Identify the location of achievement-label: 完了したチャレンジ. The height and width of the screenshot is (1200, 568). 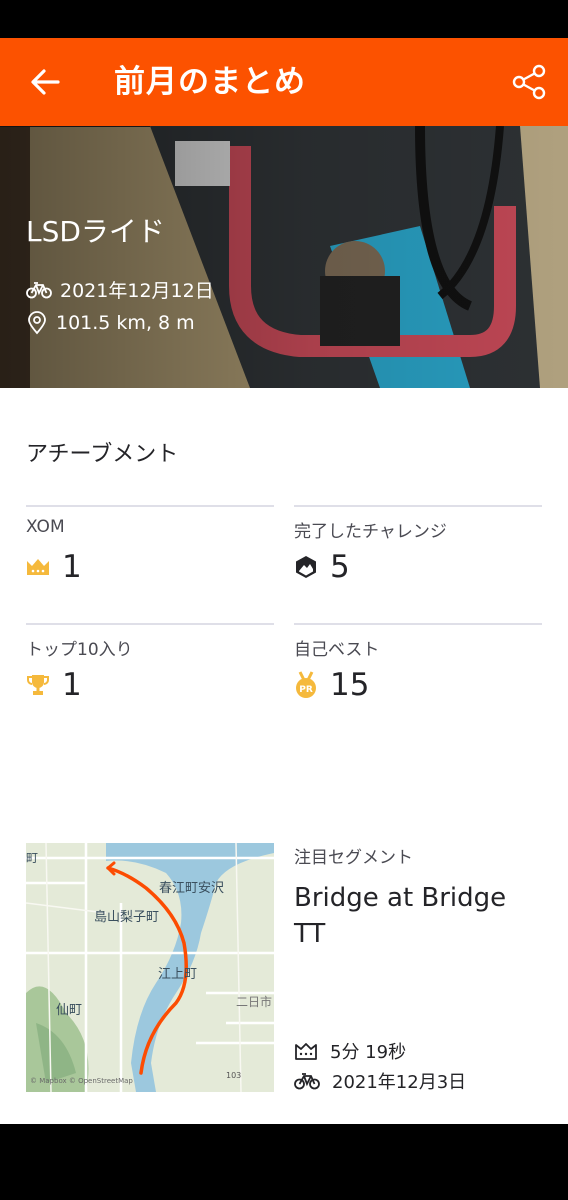
(370, 532).